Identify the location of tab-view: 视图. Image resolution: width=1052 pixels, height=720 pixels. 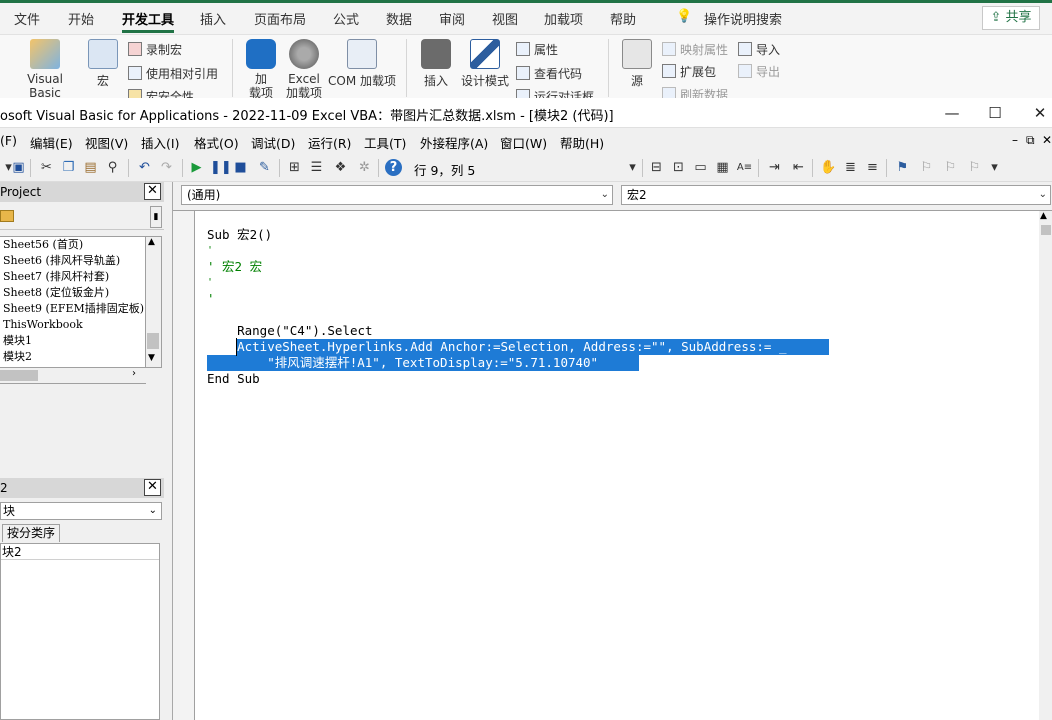
(505, 18).